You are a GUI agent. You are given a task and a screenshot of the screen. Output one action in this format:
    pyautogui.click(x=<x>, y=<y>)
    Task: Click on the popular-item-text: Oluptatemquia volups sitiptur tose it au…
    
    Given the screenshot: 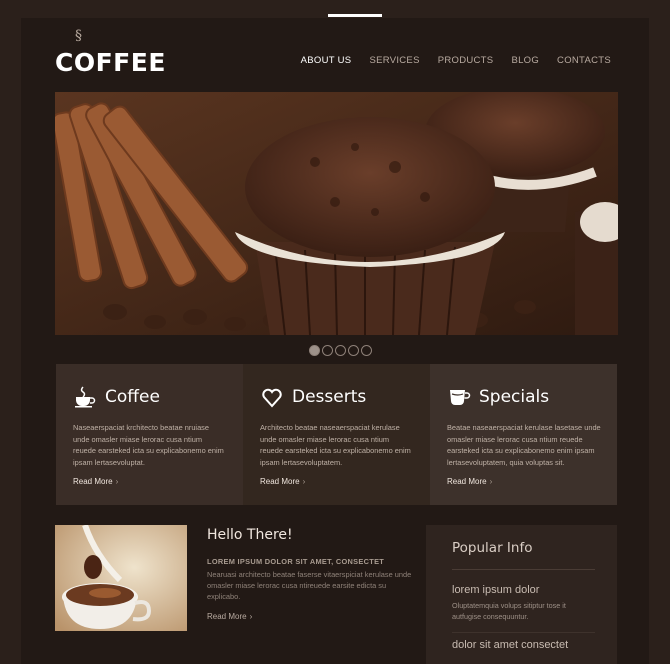 What is the action you would take?
    pyautogui.click(x=509, y=611)
    